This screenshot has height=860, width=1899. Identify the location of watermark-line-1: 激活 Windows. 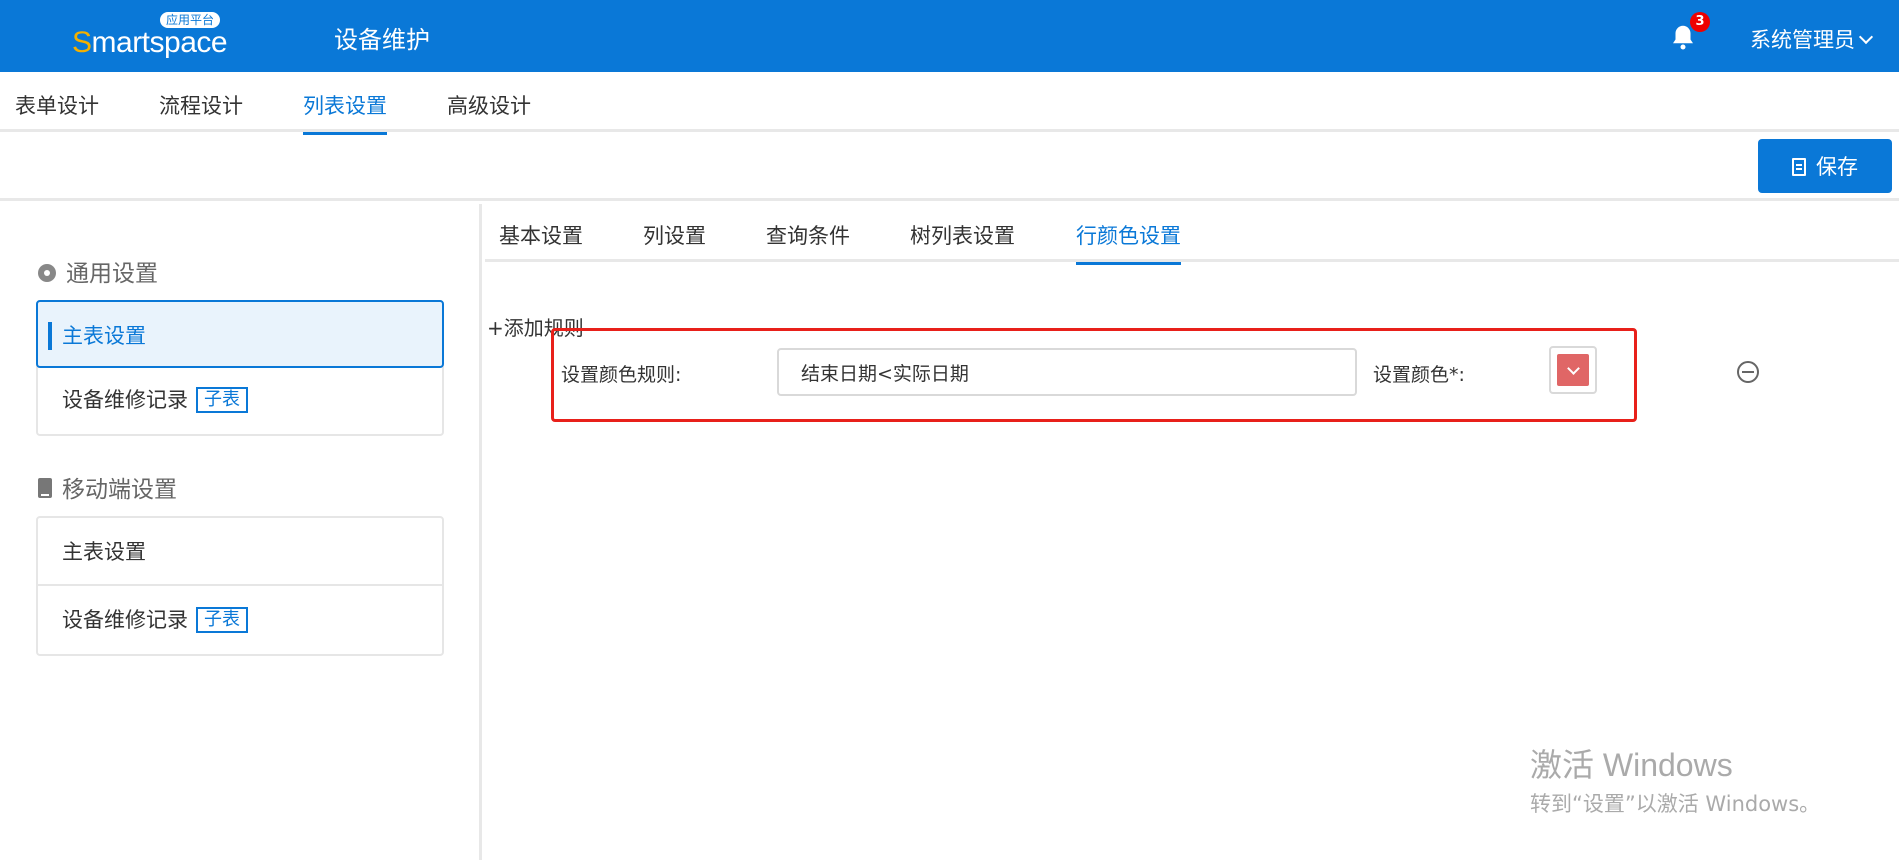
(1631, 765).